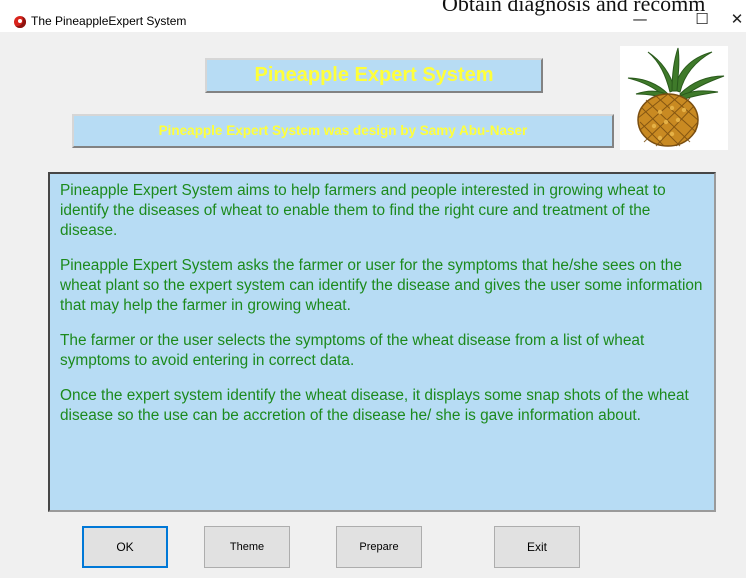 This screenshot has width=746, height=578. Describe the element at coordinates (379, 547) in the screenshot. I see `prepare-button: Prepare` at that location.